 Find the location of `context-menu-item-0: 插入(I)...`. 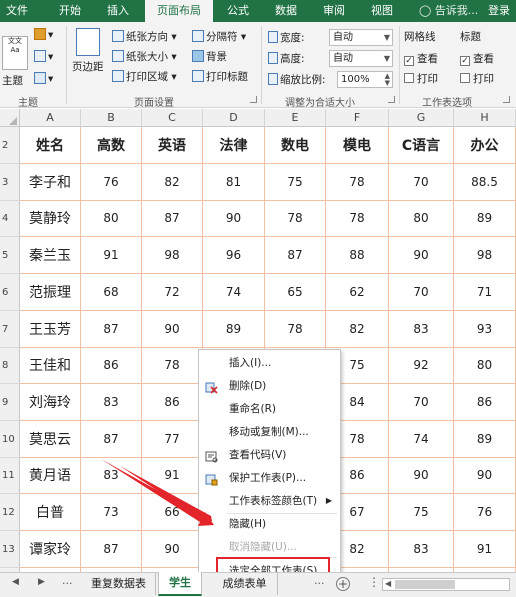

context-menu-item-0: 插入(I)... is located at coordinates (269, 363).